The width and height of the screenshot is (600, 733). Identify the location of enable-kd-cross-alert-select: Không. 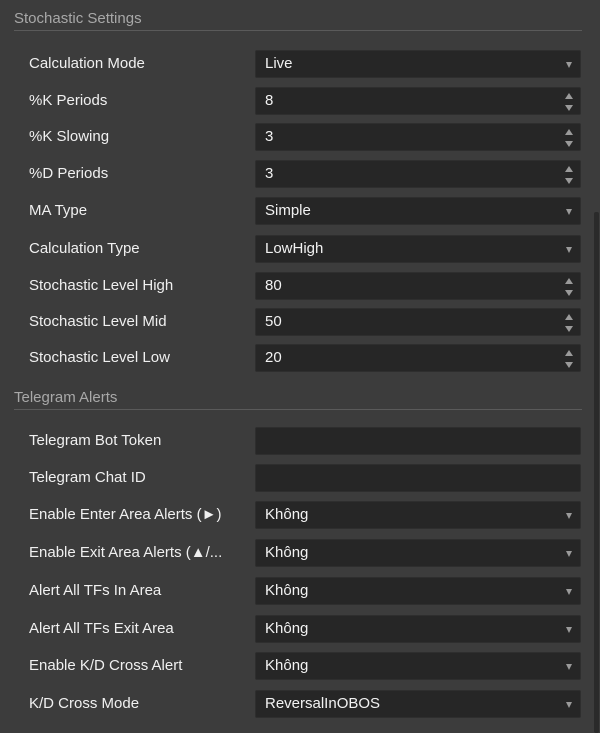
(418, 666).